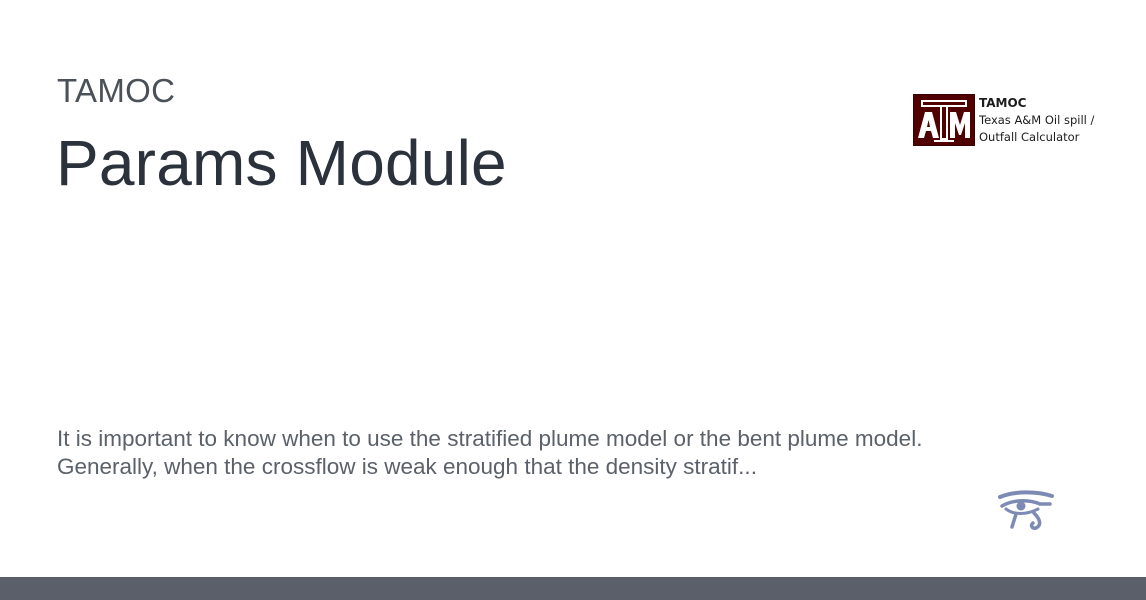 This screenshot has width=1146, height=600. I want to click on atm-logo-mark, so click(944, 120).